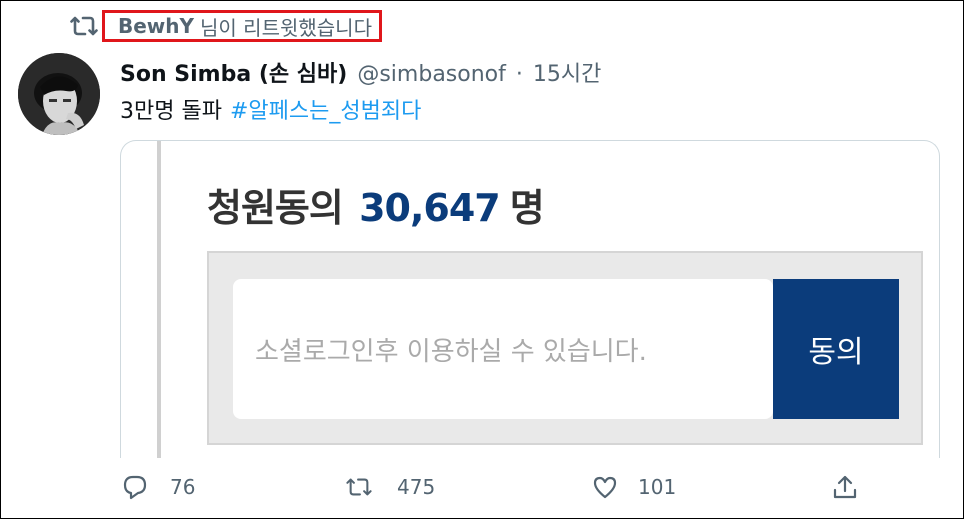  I want to click on tweet-text: 3만명 돌파 #알페스는_성범죄다, so click(270, 109).